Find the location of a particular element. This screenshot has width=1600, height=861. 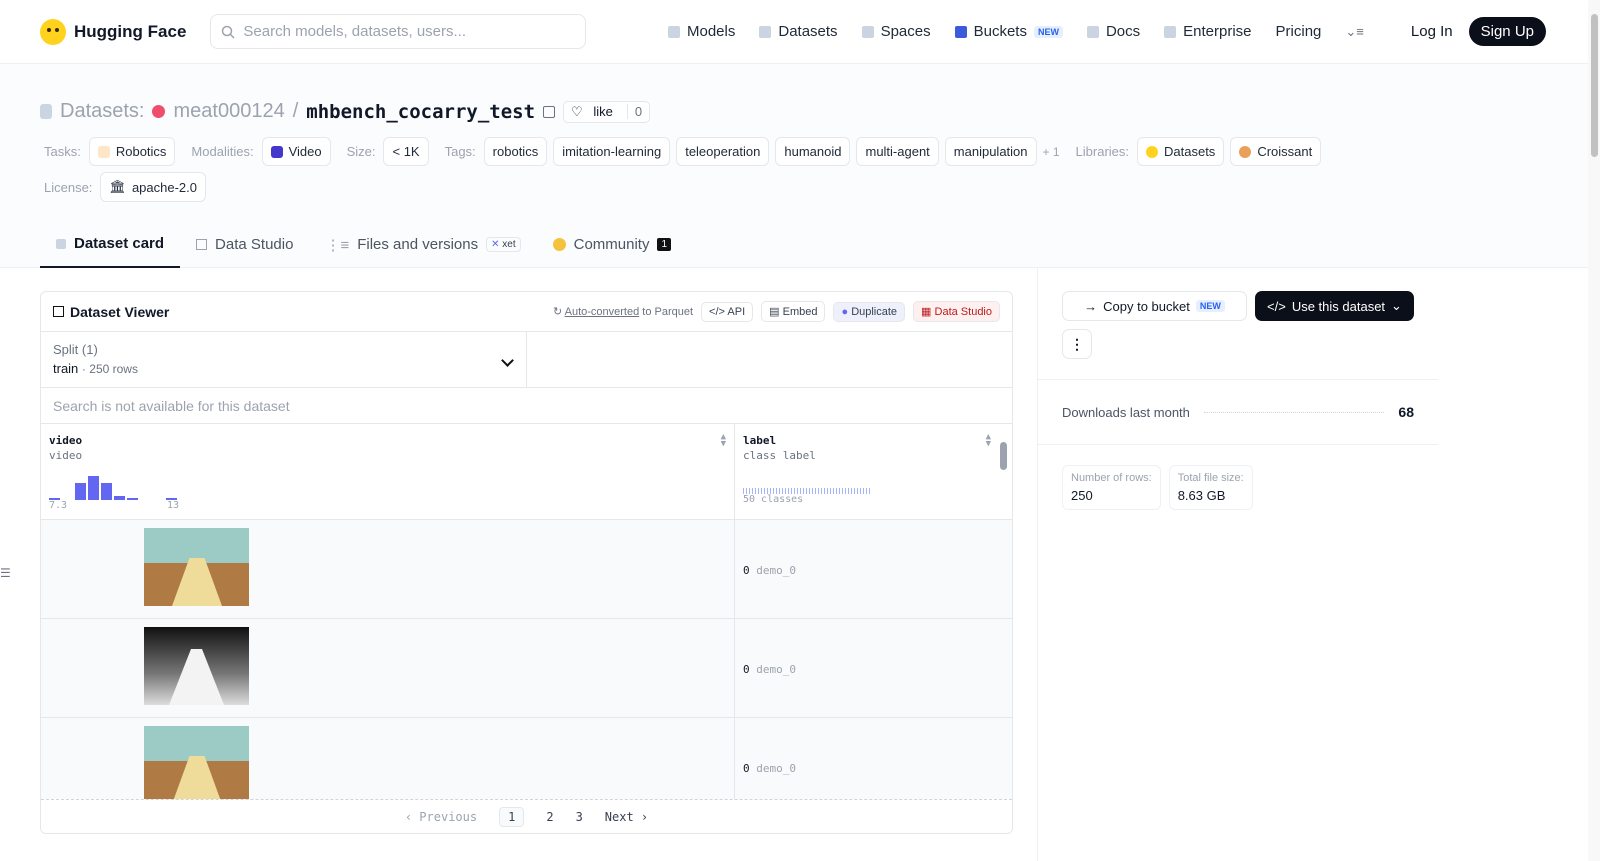

nav-docs: Docs is located at coordinates (1113, 31).